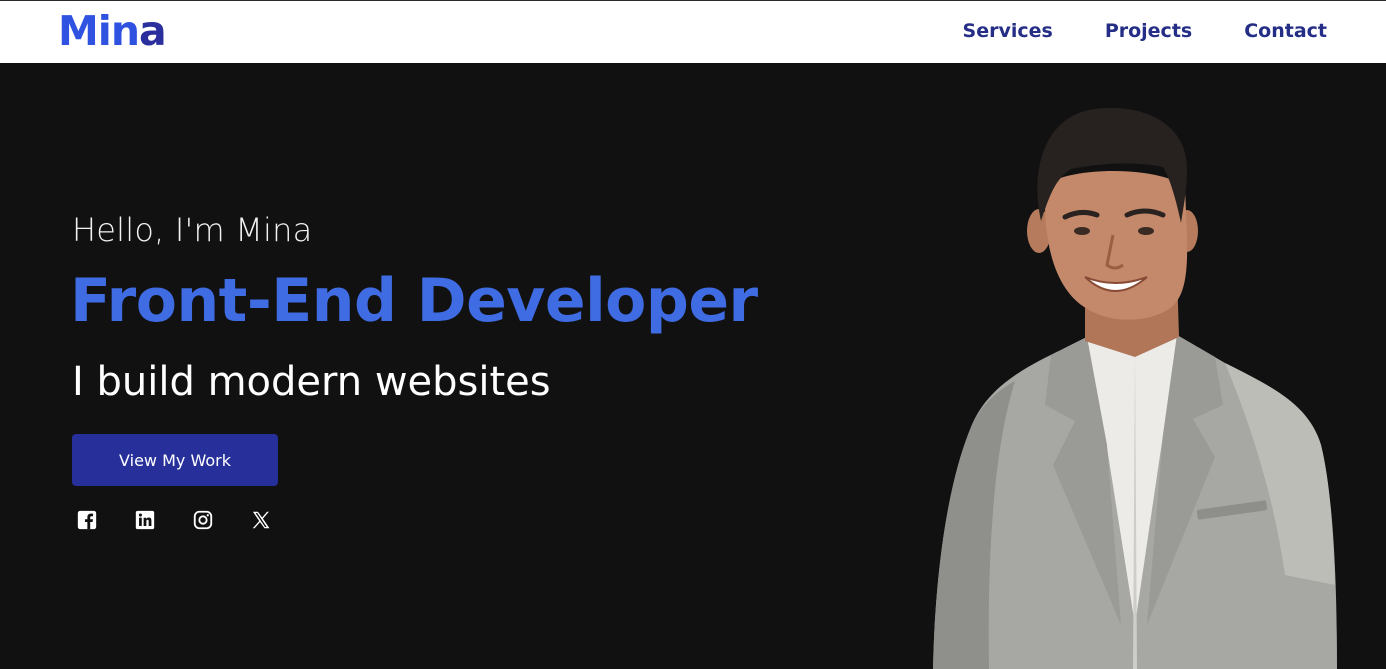  What do you see at coordinates (693, 31) in the screenshot?
I see `navbar: Min a Services Projects Contact` at bounding box center [693, 31].